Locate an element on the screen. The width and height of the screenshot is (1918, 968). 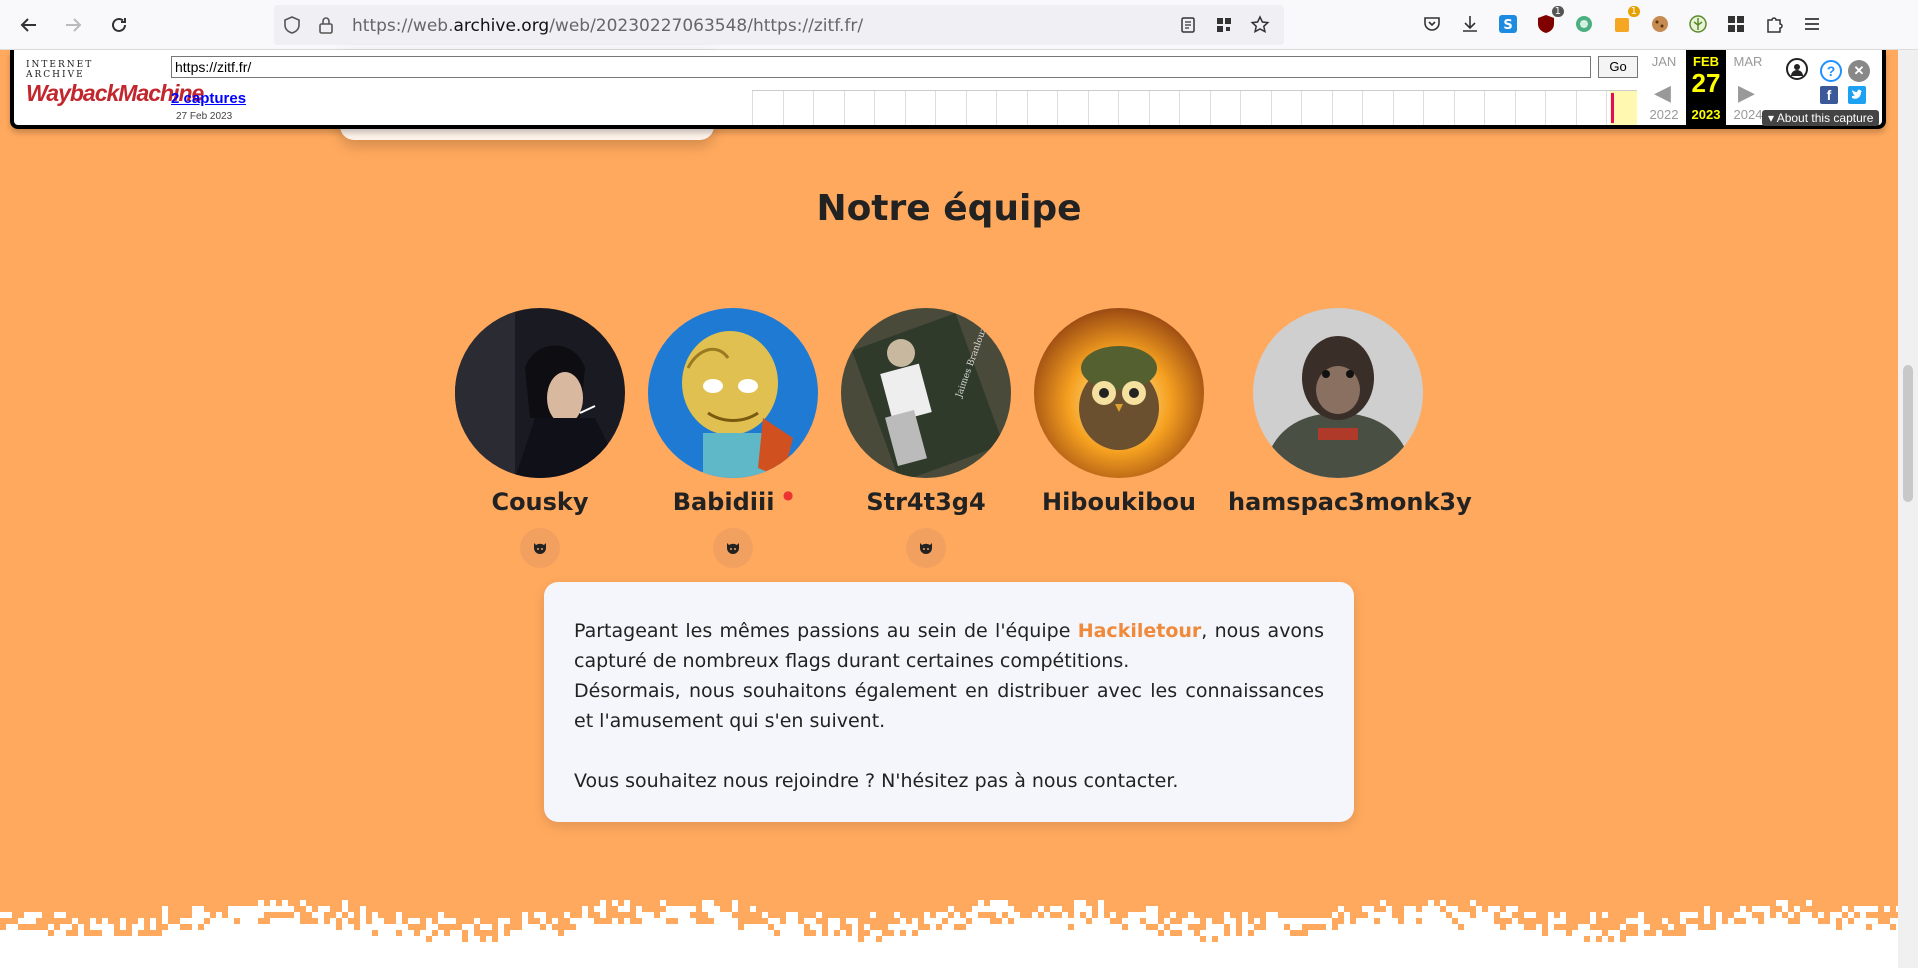
extensions-grid-icon is located at coordinates (1736, 24).